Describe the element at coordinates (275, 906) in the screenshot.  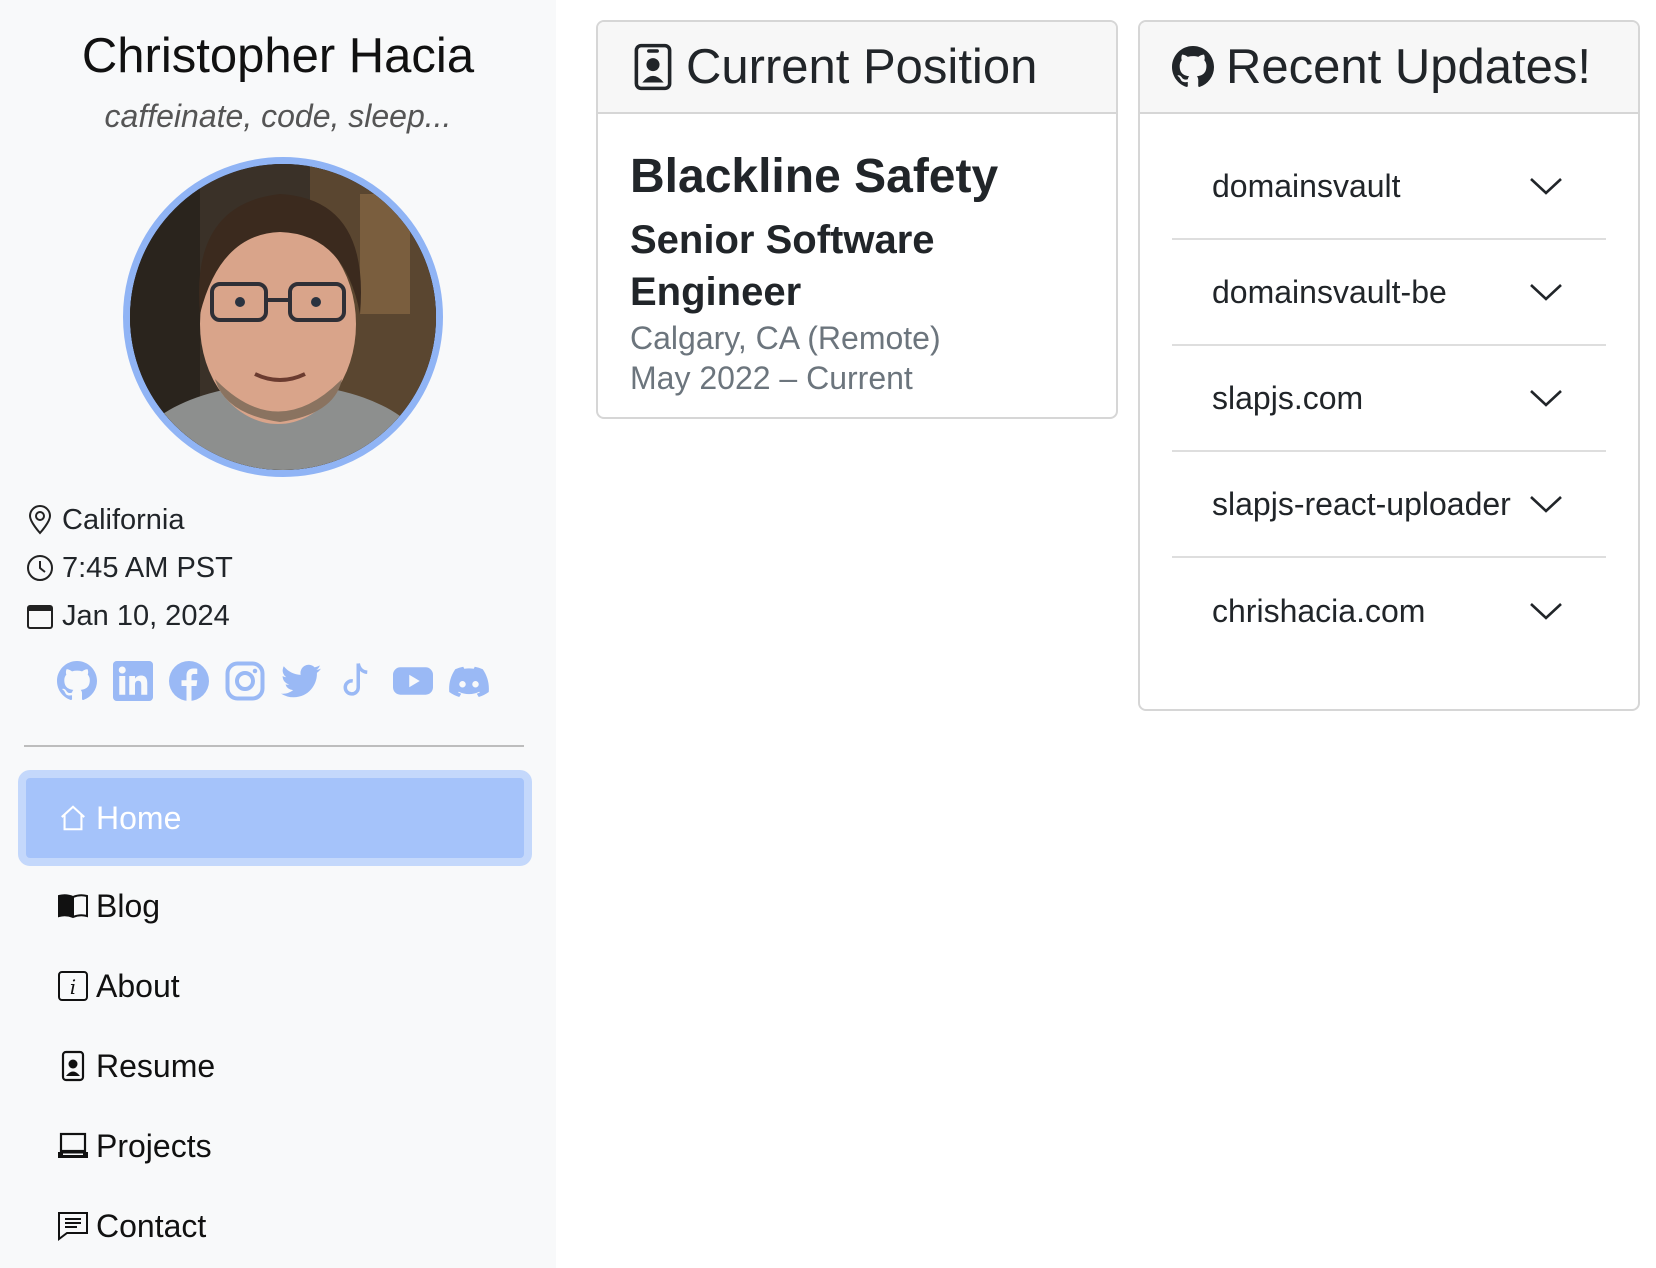
I see `nav-item-blog: Blog` at that location.